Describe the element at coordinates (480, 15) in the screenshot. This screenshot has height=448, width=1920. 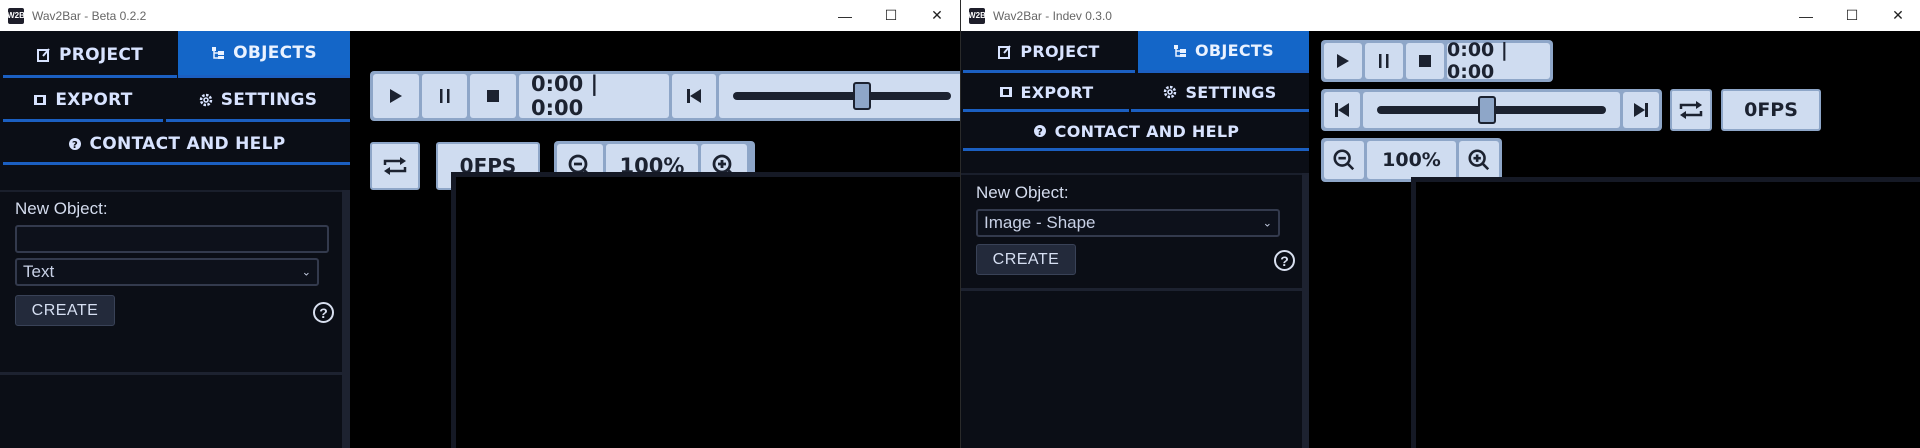
I see `title-bar: W2B Wav2Bar - Beta 0.2.2 — ☐ ✕` at that location.